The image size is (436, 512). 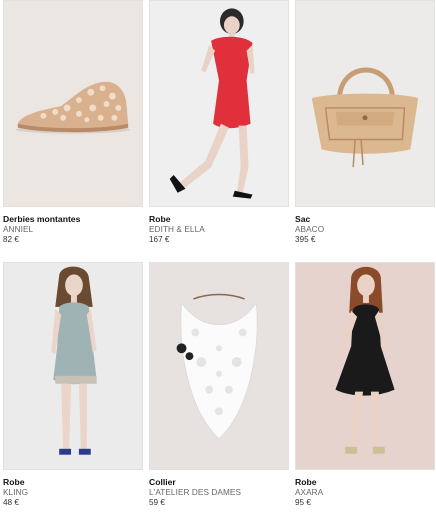 I want to click on product-brand: EDITH & ELLA, so click(x=219, y=230).